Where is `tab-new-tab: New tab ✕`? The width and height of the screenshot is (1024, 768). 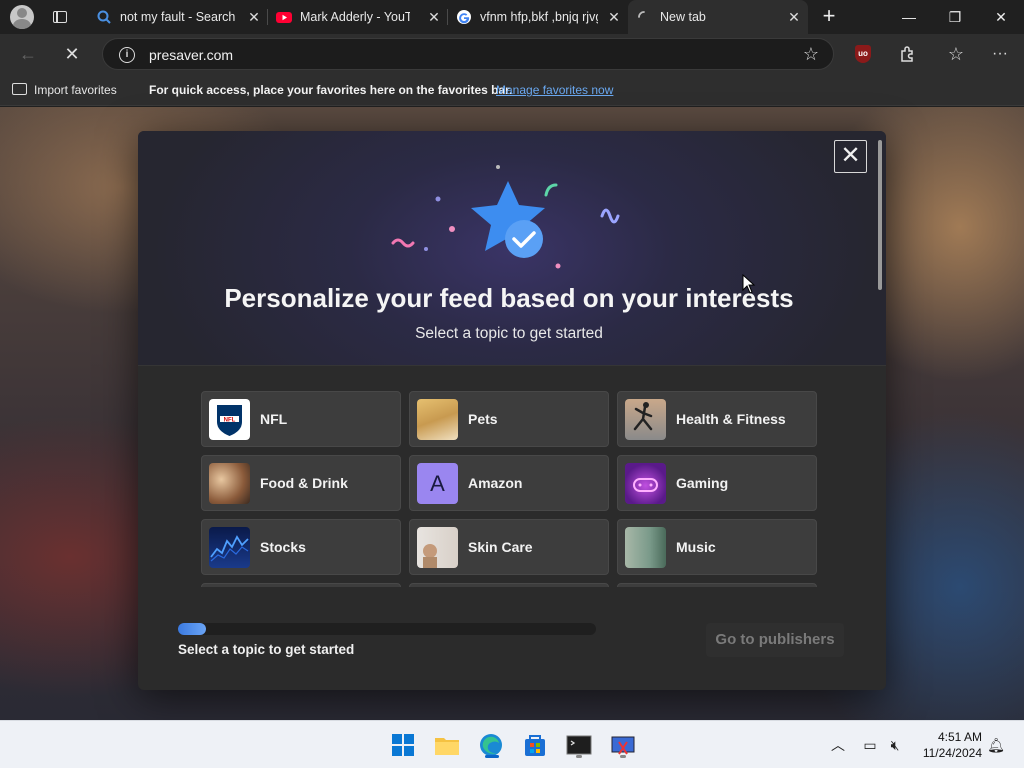 tab-new-tab: New tab ✕ is located at coordinates (718, 17).